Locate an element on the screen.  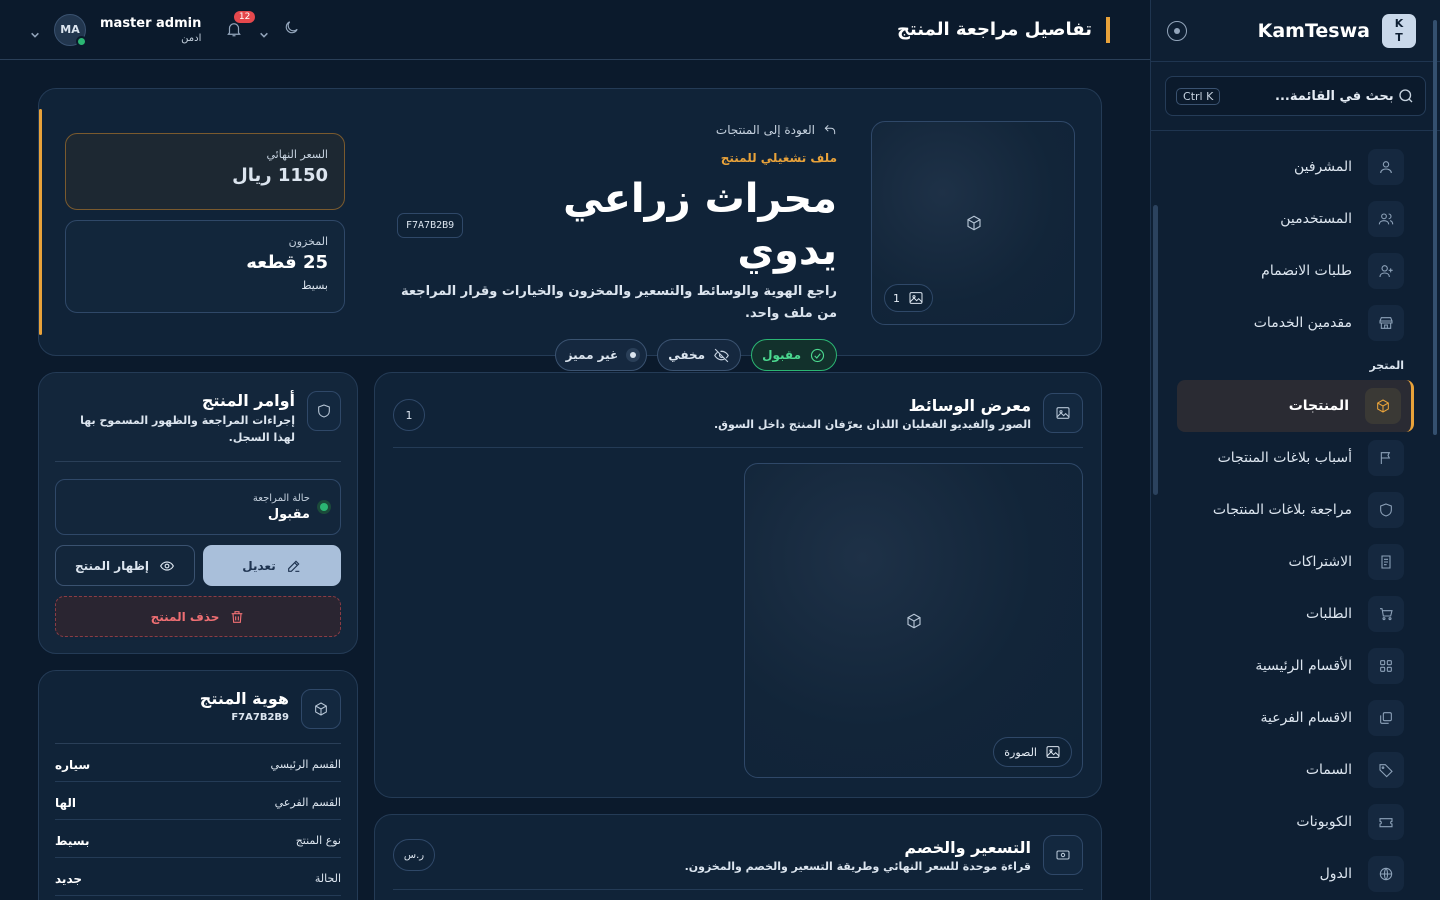
sidebar-item-report-review: مراجعة بلاغات المنتجات is located at coordinates (1295, 510).